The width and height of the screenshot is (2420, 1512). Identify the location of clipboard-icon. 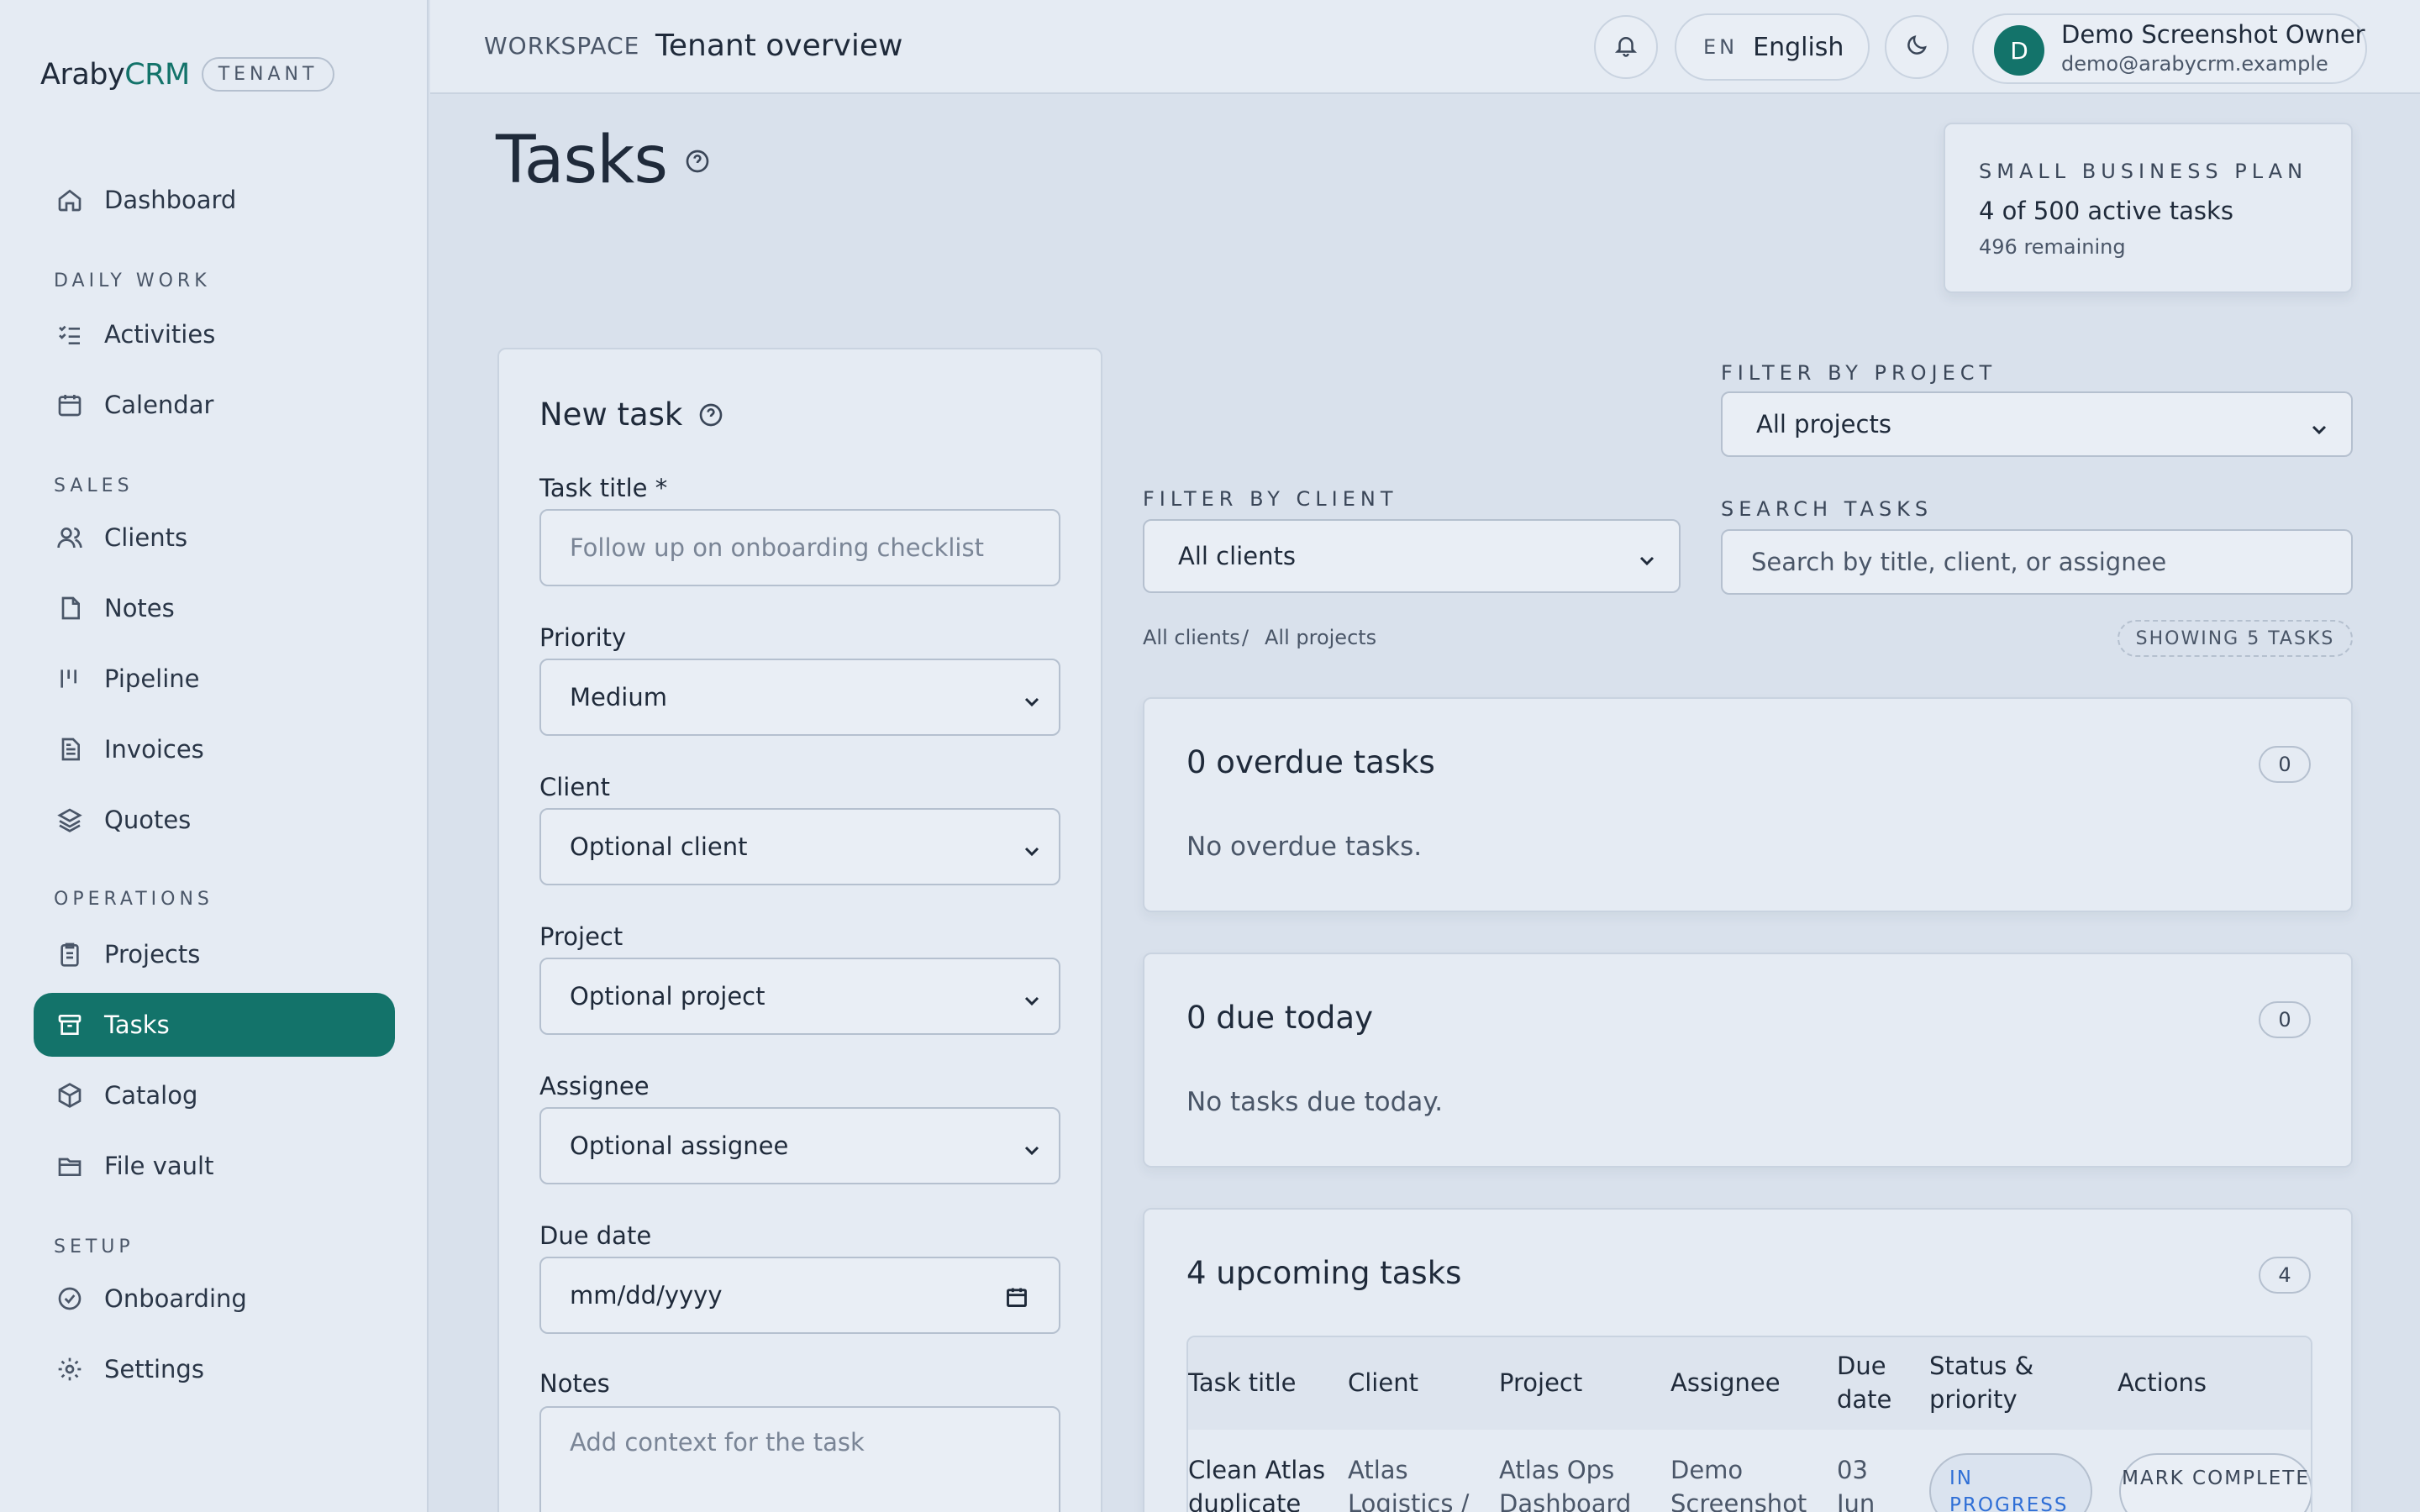
(69, 954).